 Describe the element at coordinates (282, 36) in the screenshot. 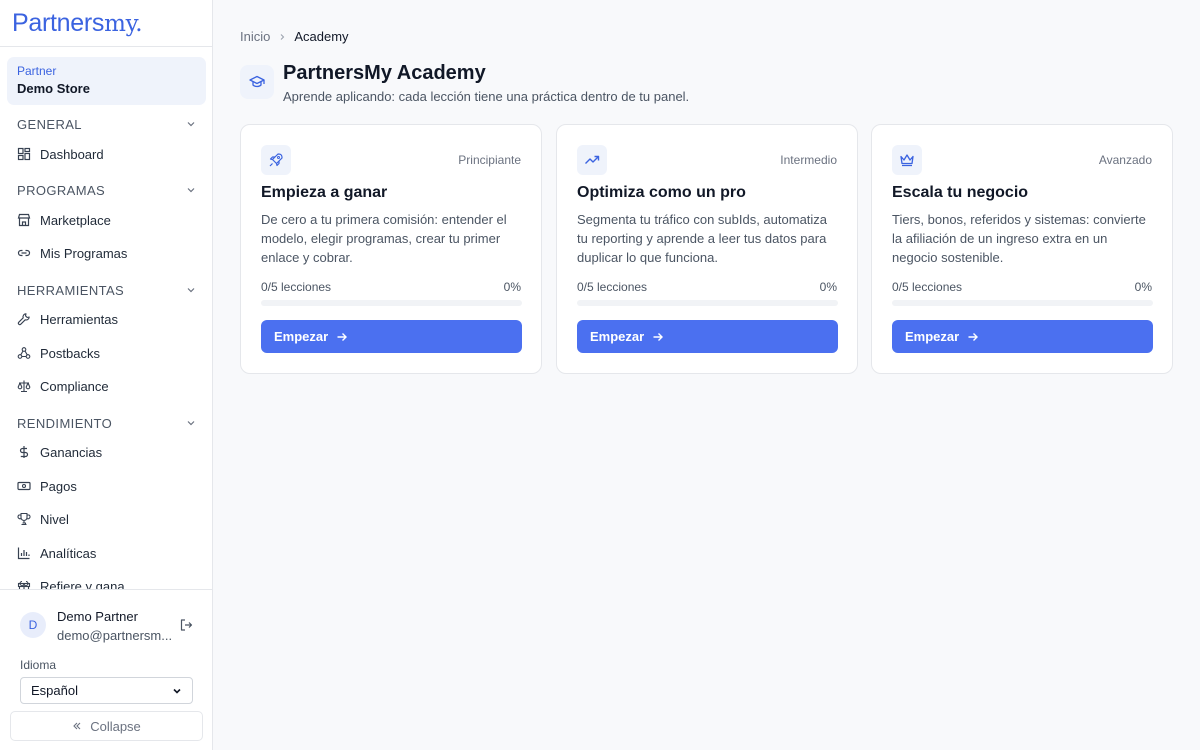

I see `chevron-right-icon` at that location.